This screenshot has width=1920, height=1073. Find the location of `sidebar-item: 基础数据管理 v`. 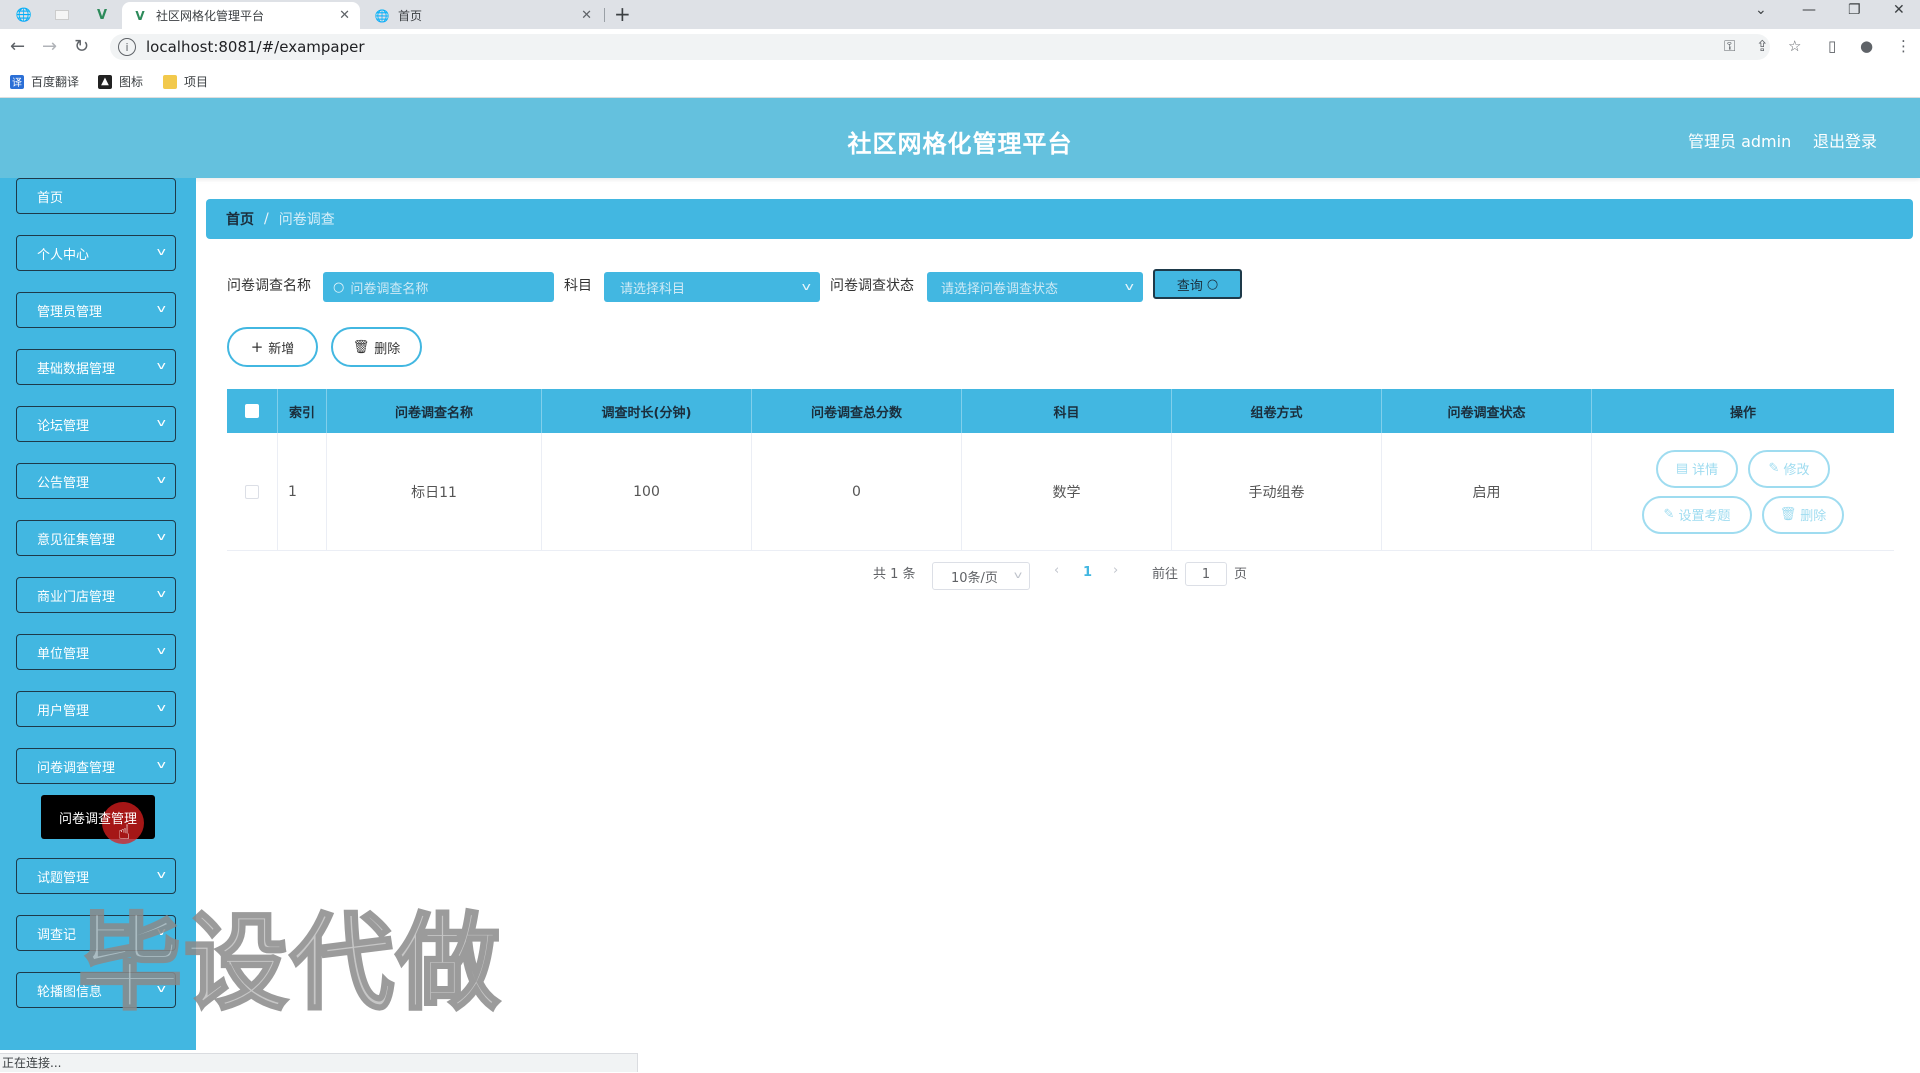

sidebar-item: 基础数据管理 v is located at coordinates (96, 367).